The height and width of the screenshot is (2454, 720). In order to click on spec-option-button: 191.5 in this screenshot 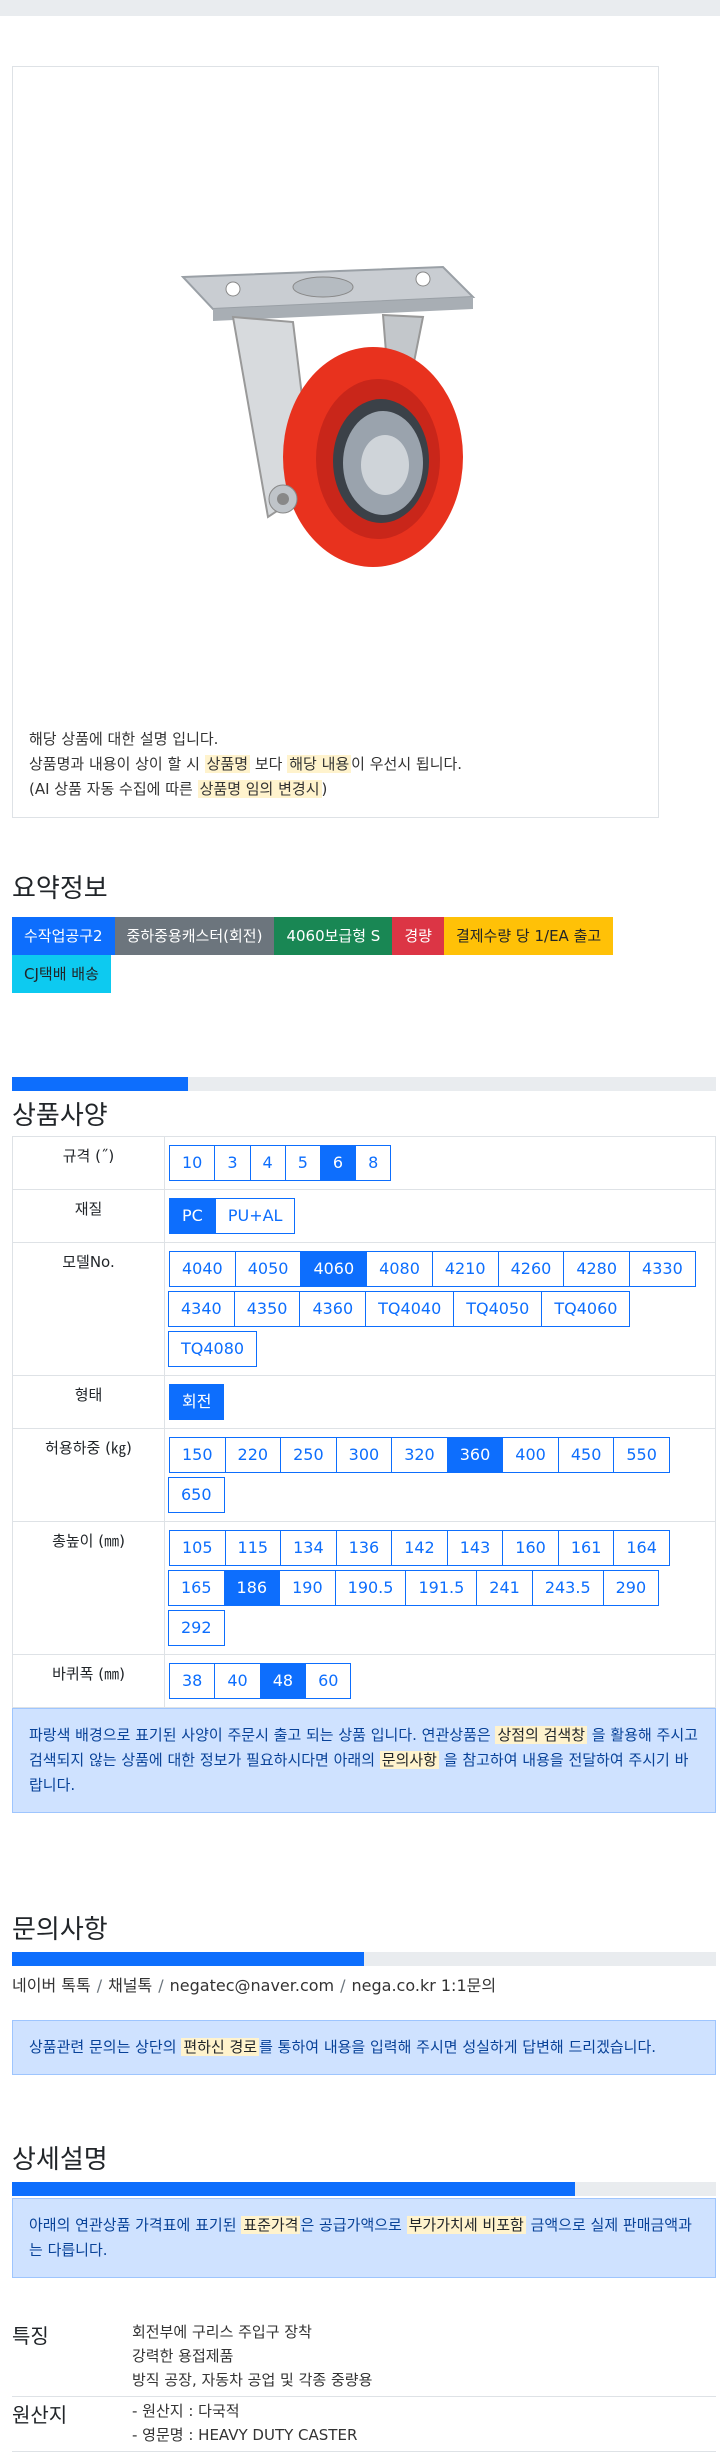, I will do `click(441, 1588)`.